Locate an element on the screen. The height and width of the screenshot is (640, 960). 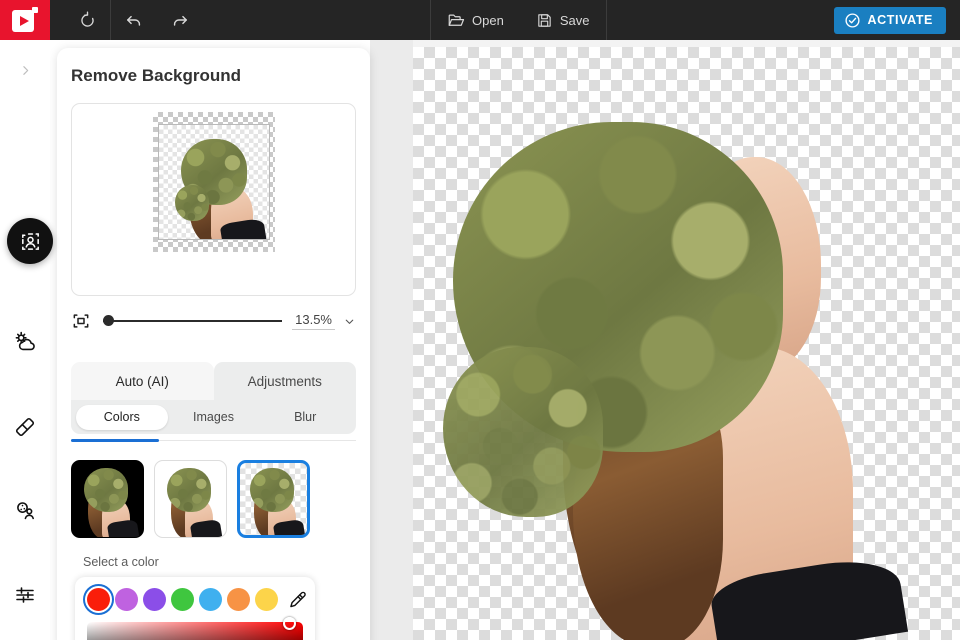
gradient-cursor is located at coordinates (289, 623).